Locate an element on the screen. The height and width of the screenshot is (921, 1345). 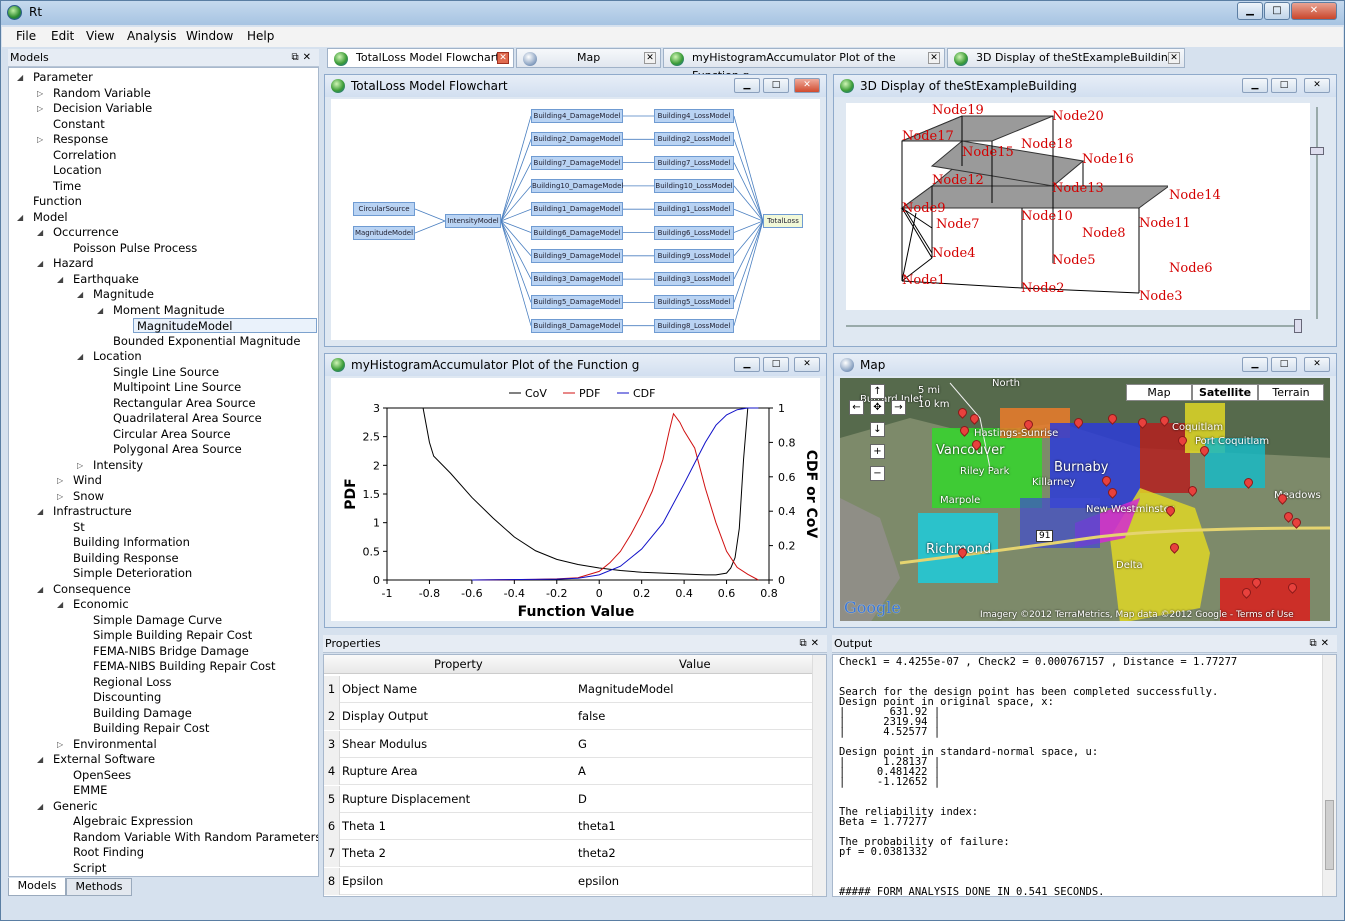
tree-item: Simple Deterioration is located at coordinates (132, 573).